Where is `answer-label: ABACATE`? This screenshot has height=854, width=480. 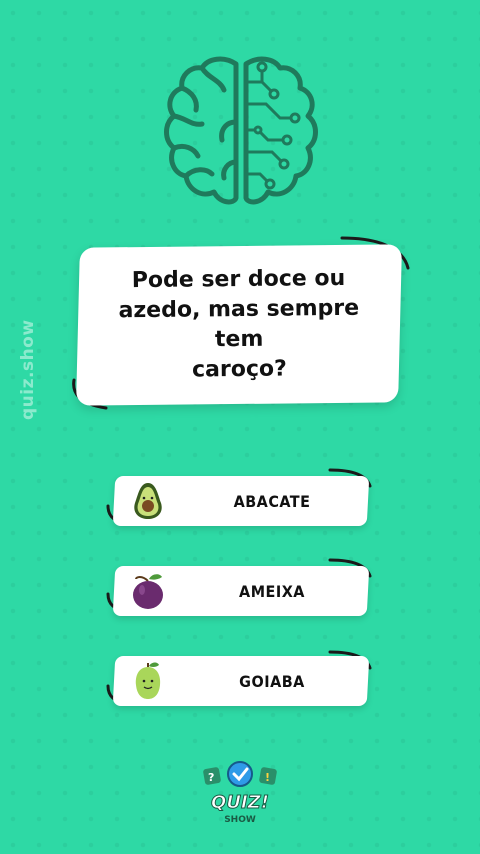
answer-label: ABACATE is located at coordinates (272, 501).